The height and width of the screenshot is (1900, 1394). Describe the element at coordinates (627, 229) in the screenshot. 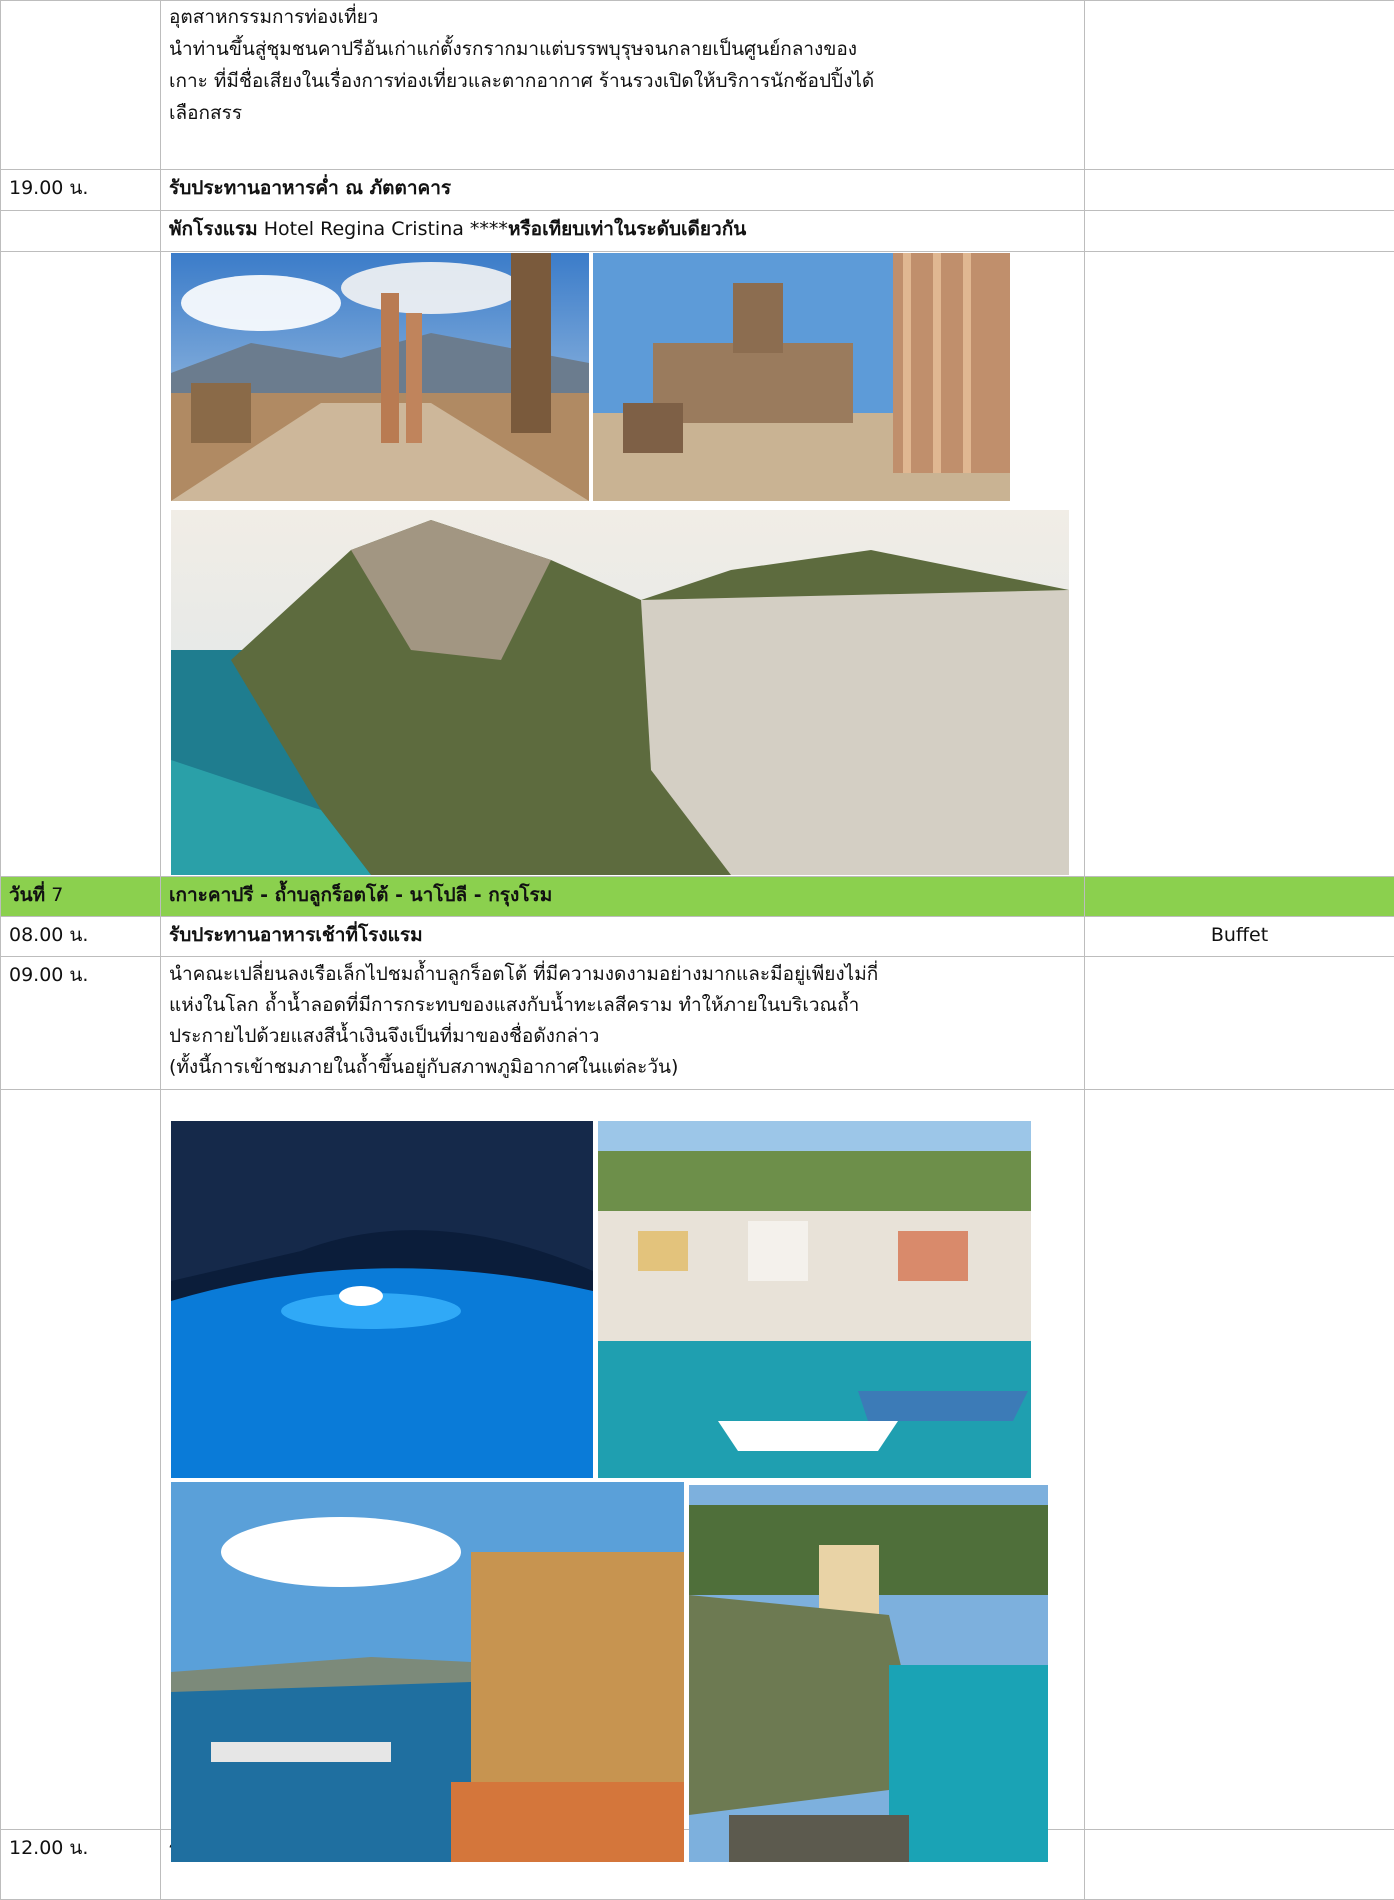

I see `hotel-suffix: หรือเทียบเท่าในระดับเดียวกัน` at that location.